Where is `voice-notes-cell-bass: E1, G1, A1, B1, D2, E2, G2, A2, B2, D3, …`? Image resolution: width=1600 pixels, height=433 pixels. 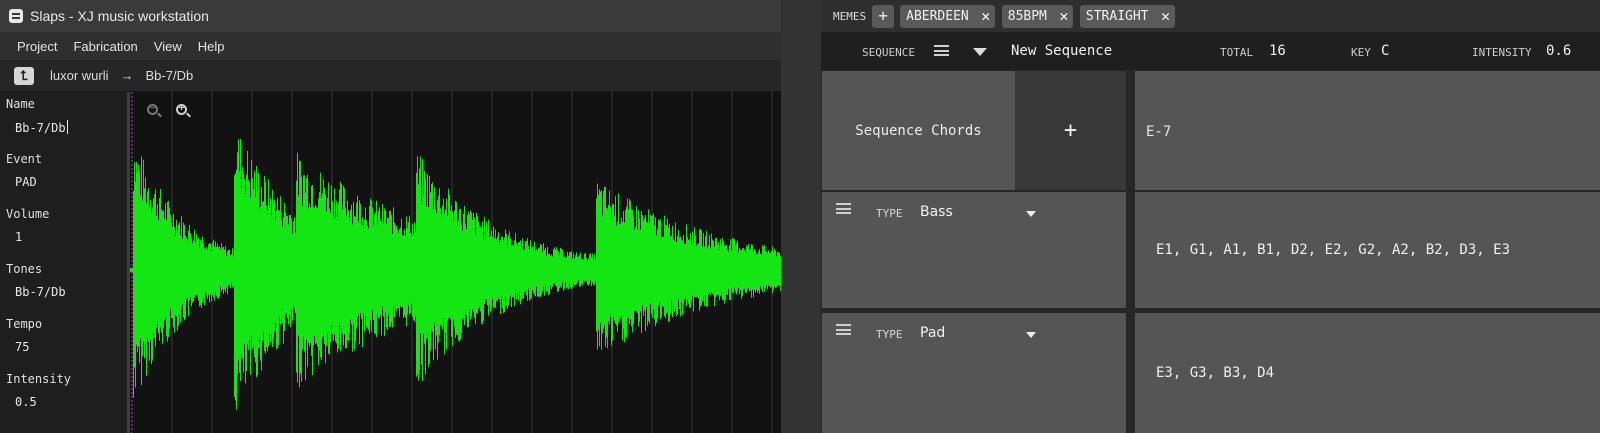
voice-notes-cell-bass: E1, G1, A1, B1, D2, E2, G2, A2, B2, D3, … is located at coordinates (1367, 250).